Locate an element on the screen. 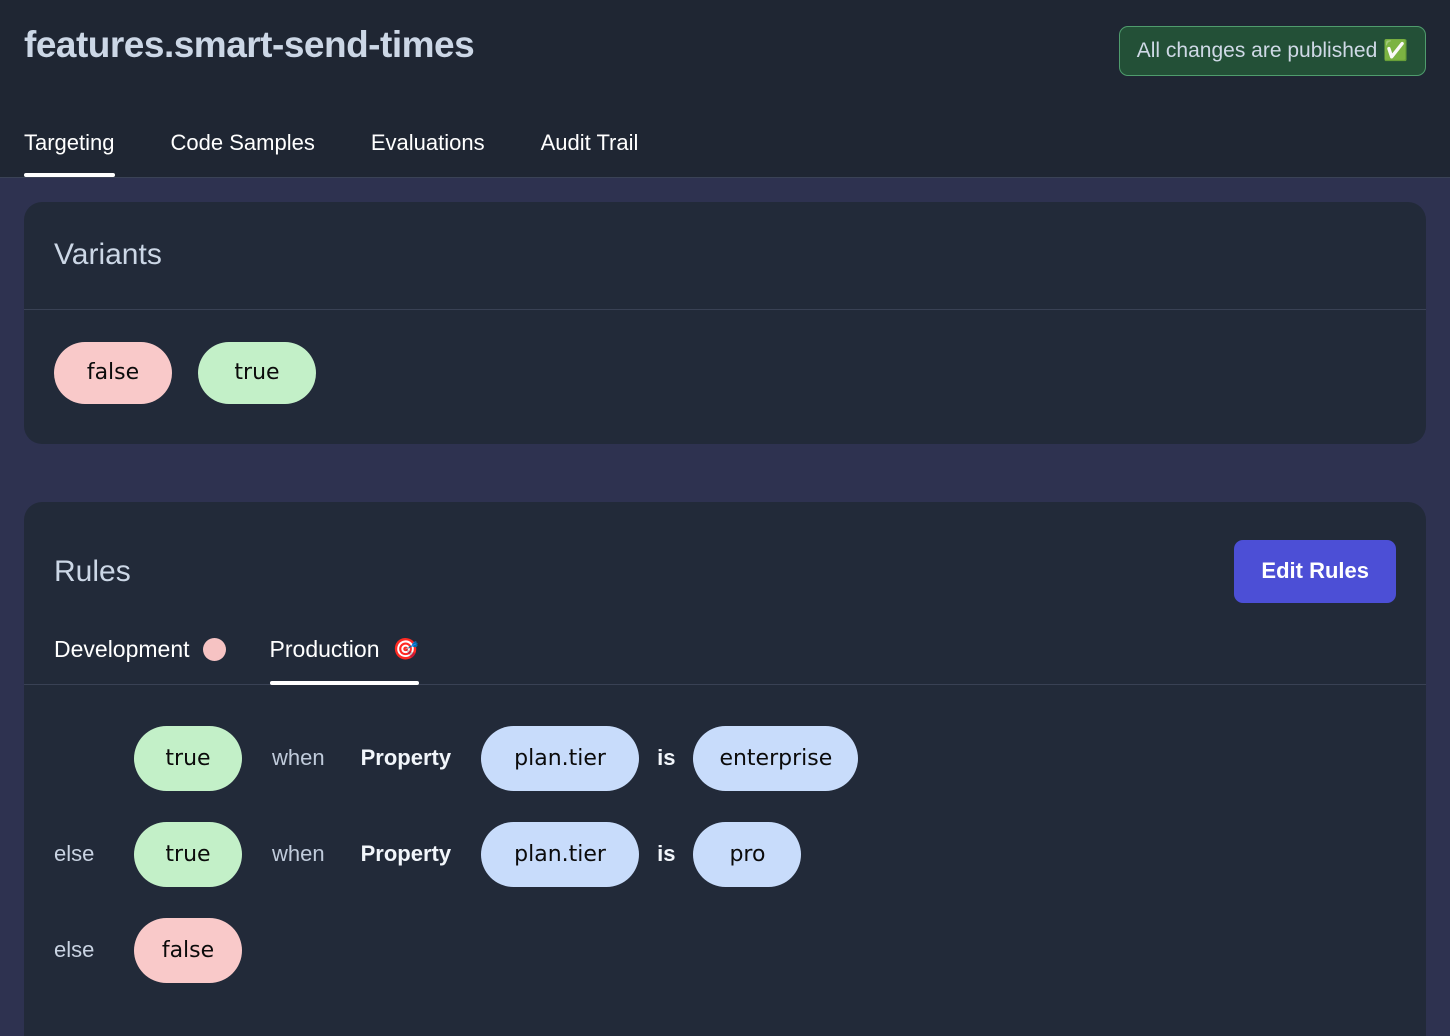 The height and width of the screenshot is (1036, 1450). status-badge: All changes are published ✅ is located at coordinates (1272, 51).